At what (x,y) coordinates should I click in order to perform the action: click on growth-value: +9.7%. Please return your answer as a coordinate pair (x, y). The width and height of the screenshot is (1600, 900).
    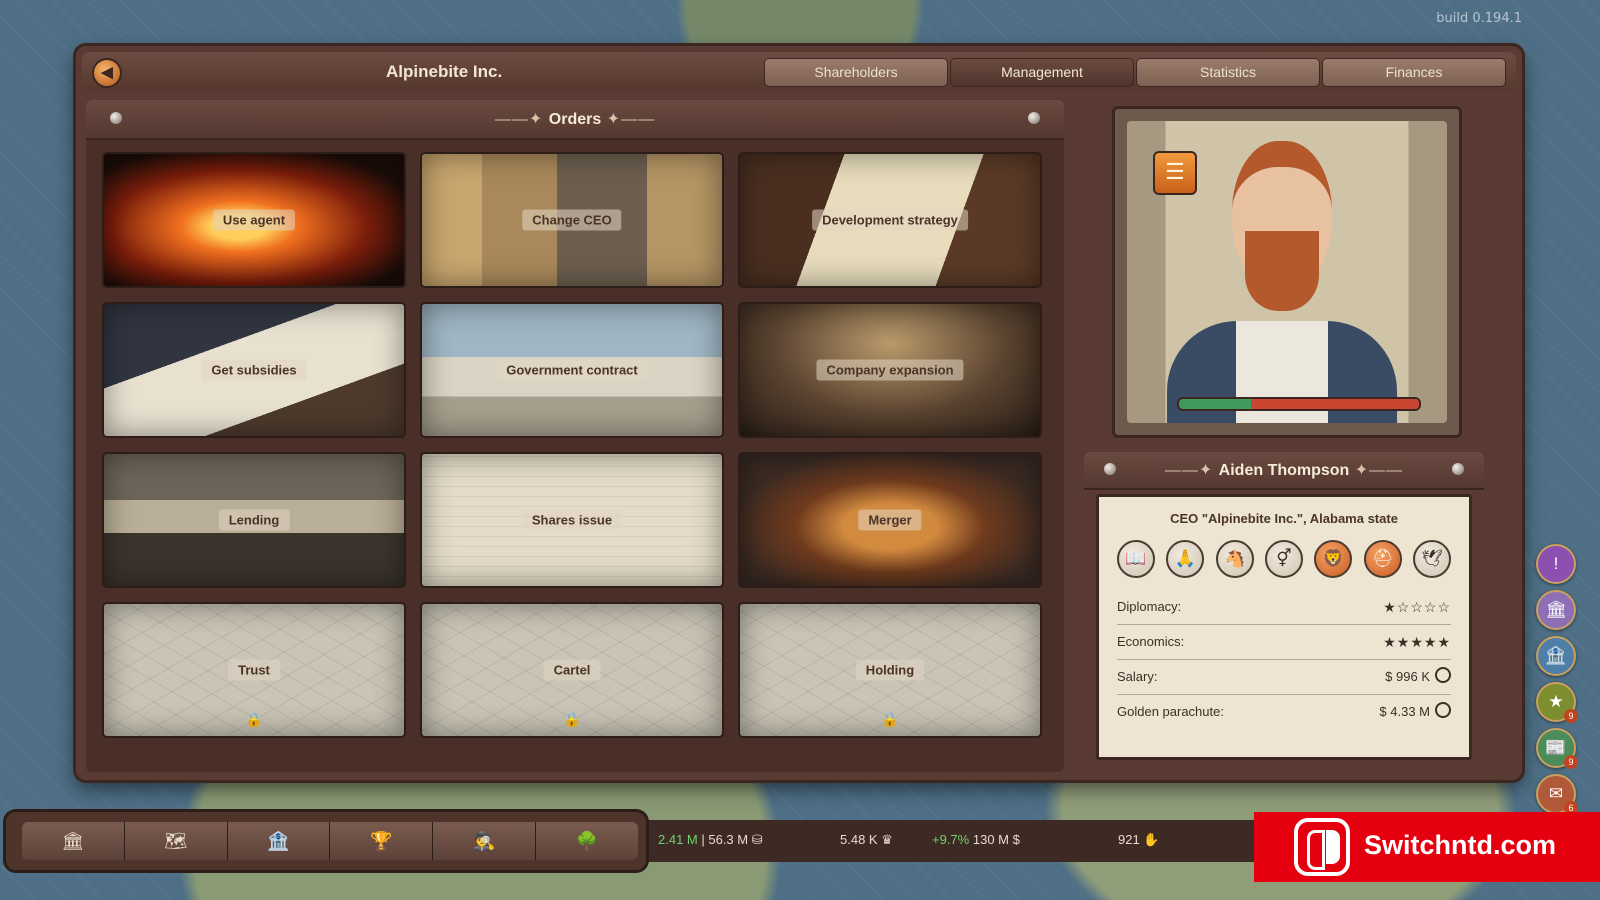
    Looking at the image, I should click on (951, 839).